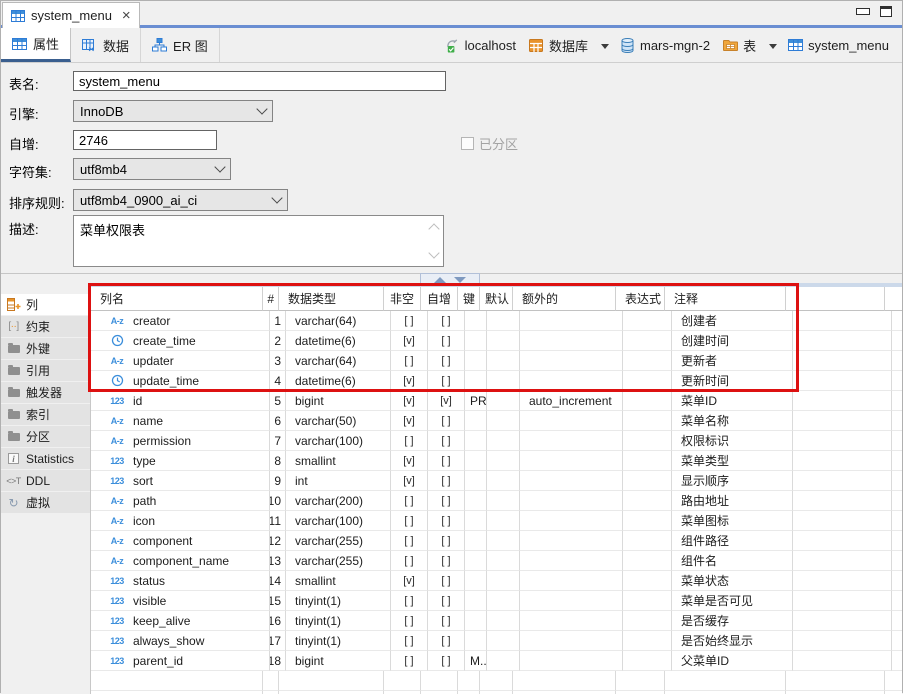  I want to click on cell-name: update_time, so click(180, 381).